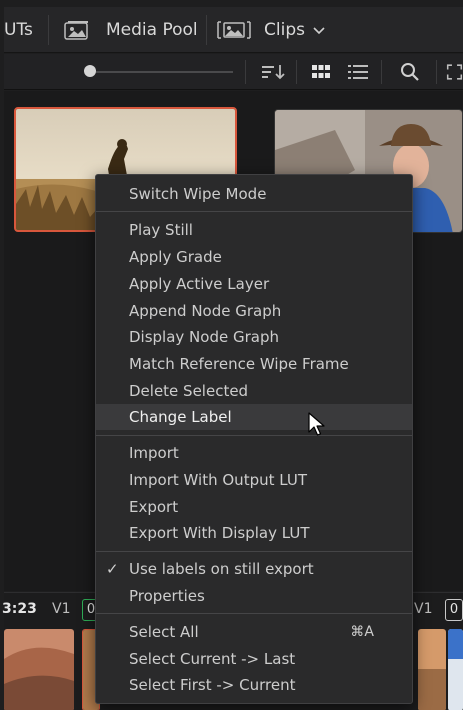 The image size is (463, 710). Describe the element at coordinates (319, 30) in the screenshot. I see `chevron-down-icon` at that location.